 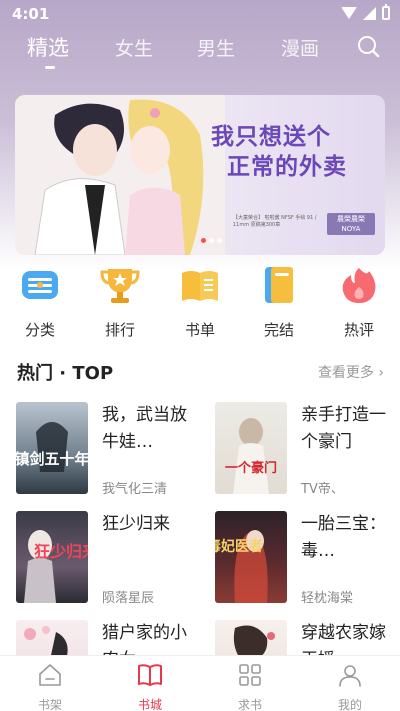 I want to click on quick-menu-booklist: 书单, so click(x=200, y=302).